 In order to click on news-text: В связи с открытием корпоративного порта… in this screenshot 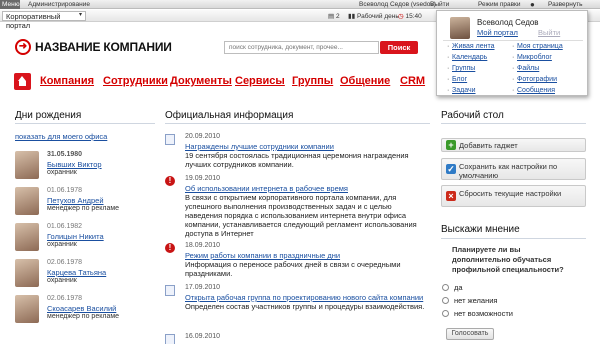, I will do `click(301, 215)`.